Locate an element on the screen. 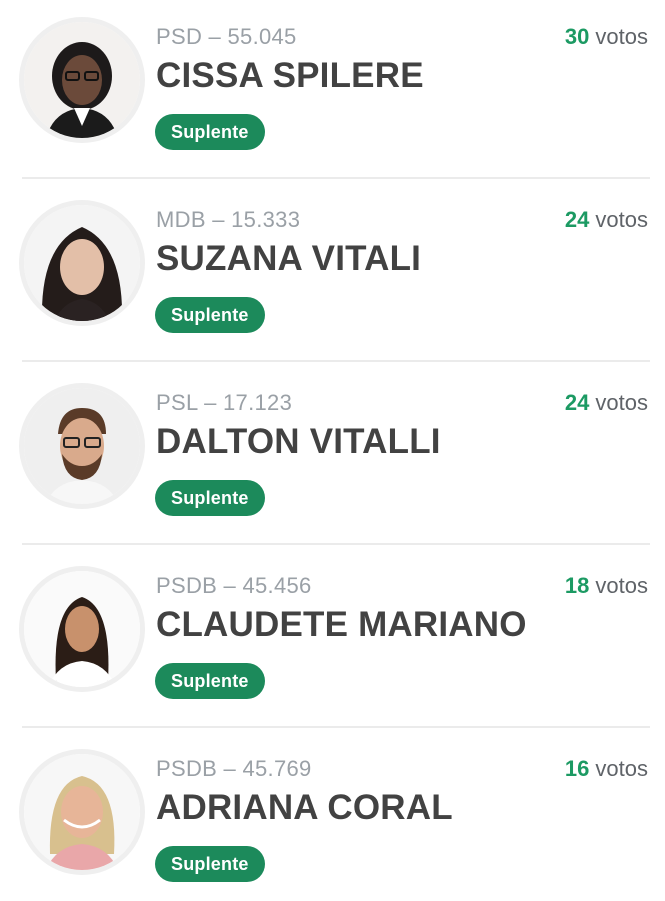 This screenshot has width=665, height=901. party-number: PSDB – 45.456 is located at coordinates (234, 585).